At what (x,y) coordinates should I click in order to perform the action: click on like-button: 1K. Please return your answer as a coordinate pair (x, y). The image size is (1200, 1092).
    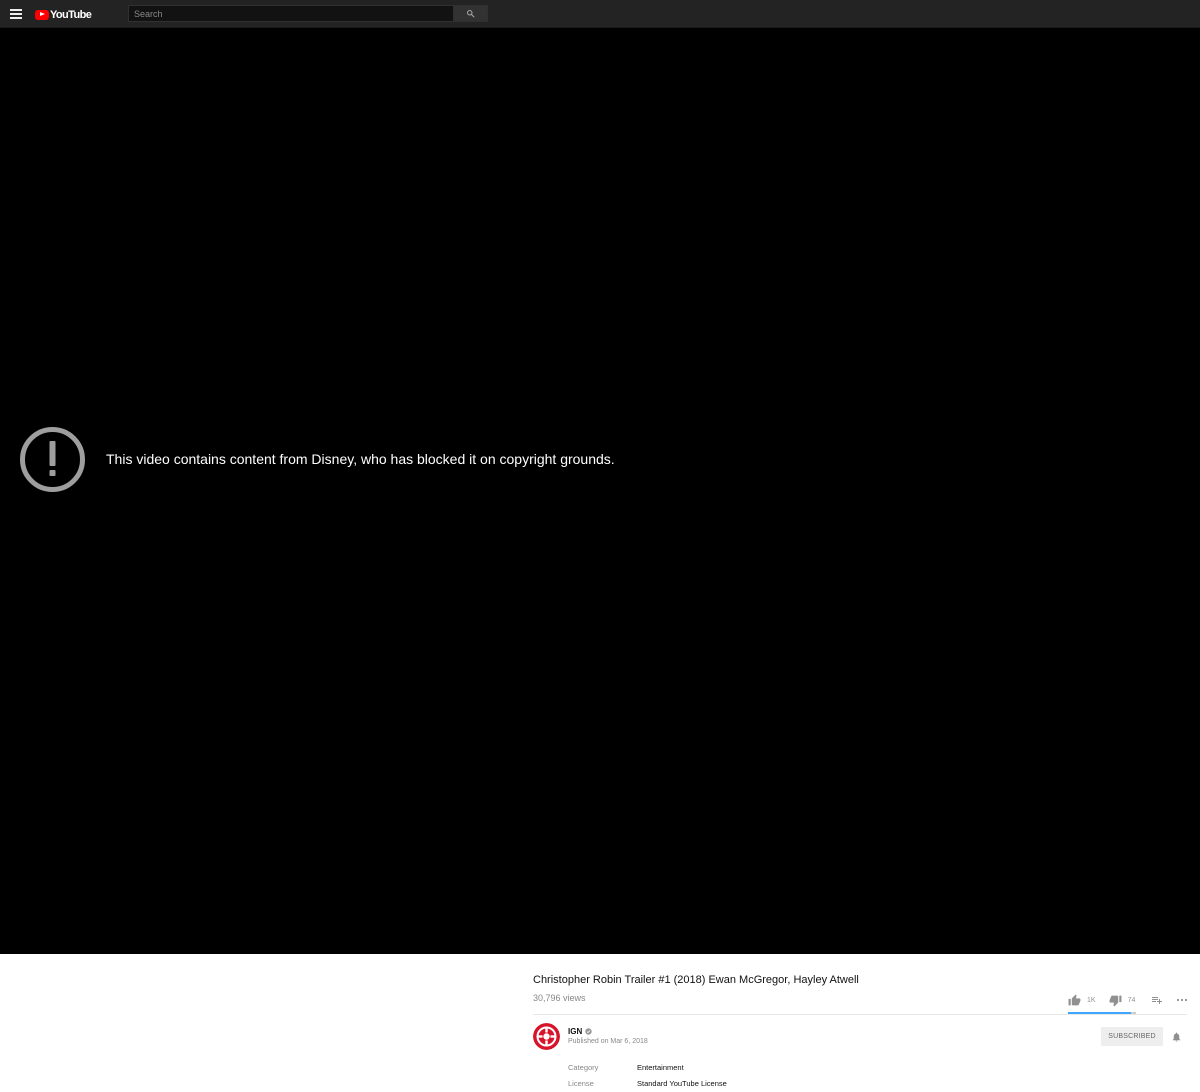
    Looking at the image, I should click on (1082, 1000).